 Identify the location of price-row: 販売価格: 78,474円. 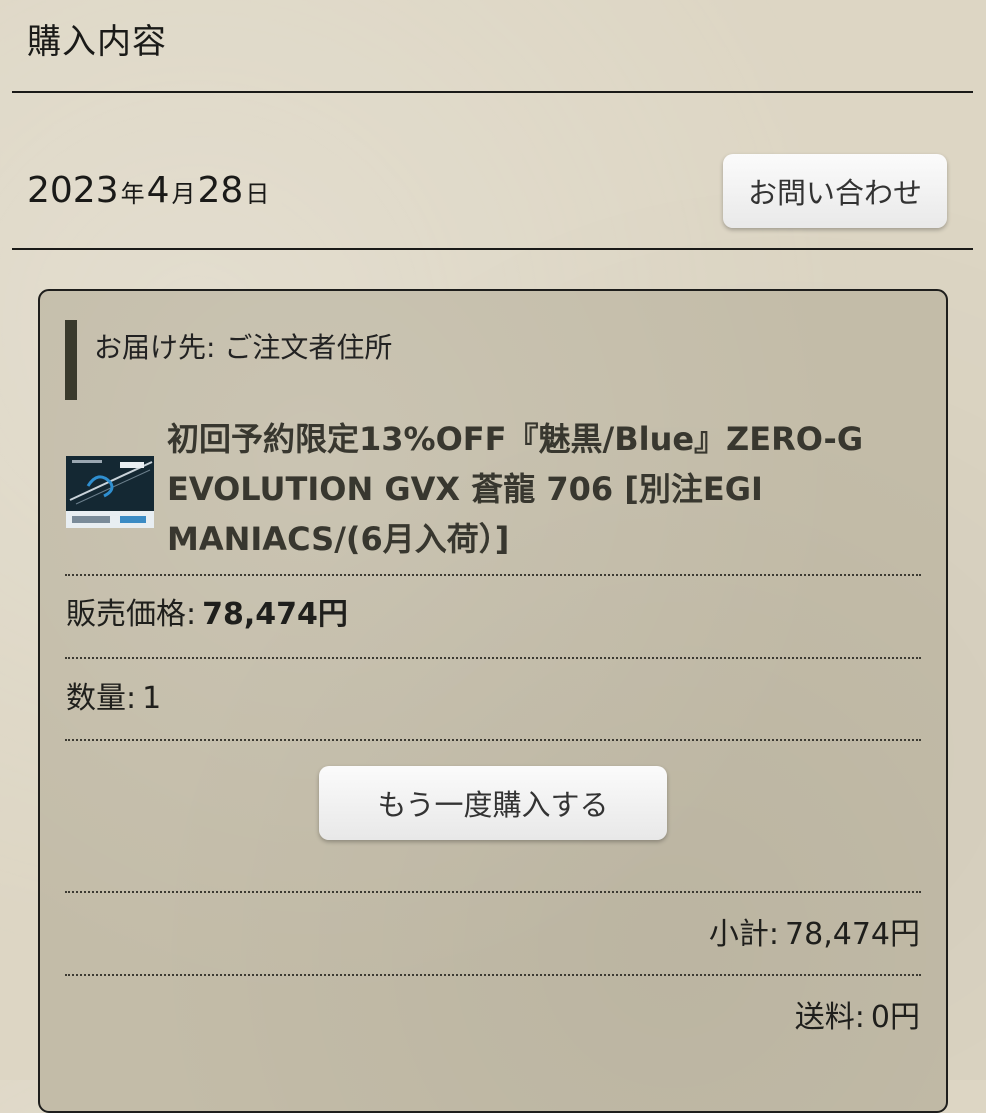
(207, 615).